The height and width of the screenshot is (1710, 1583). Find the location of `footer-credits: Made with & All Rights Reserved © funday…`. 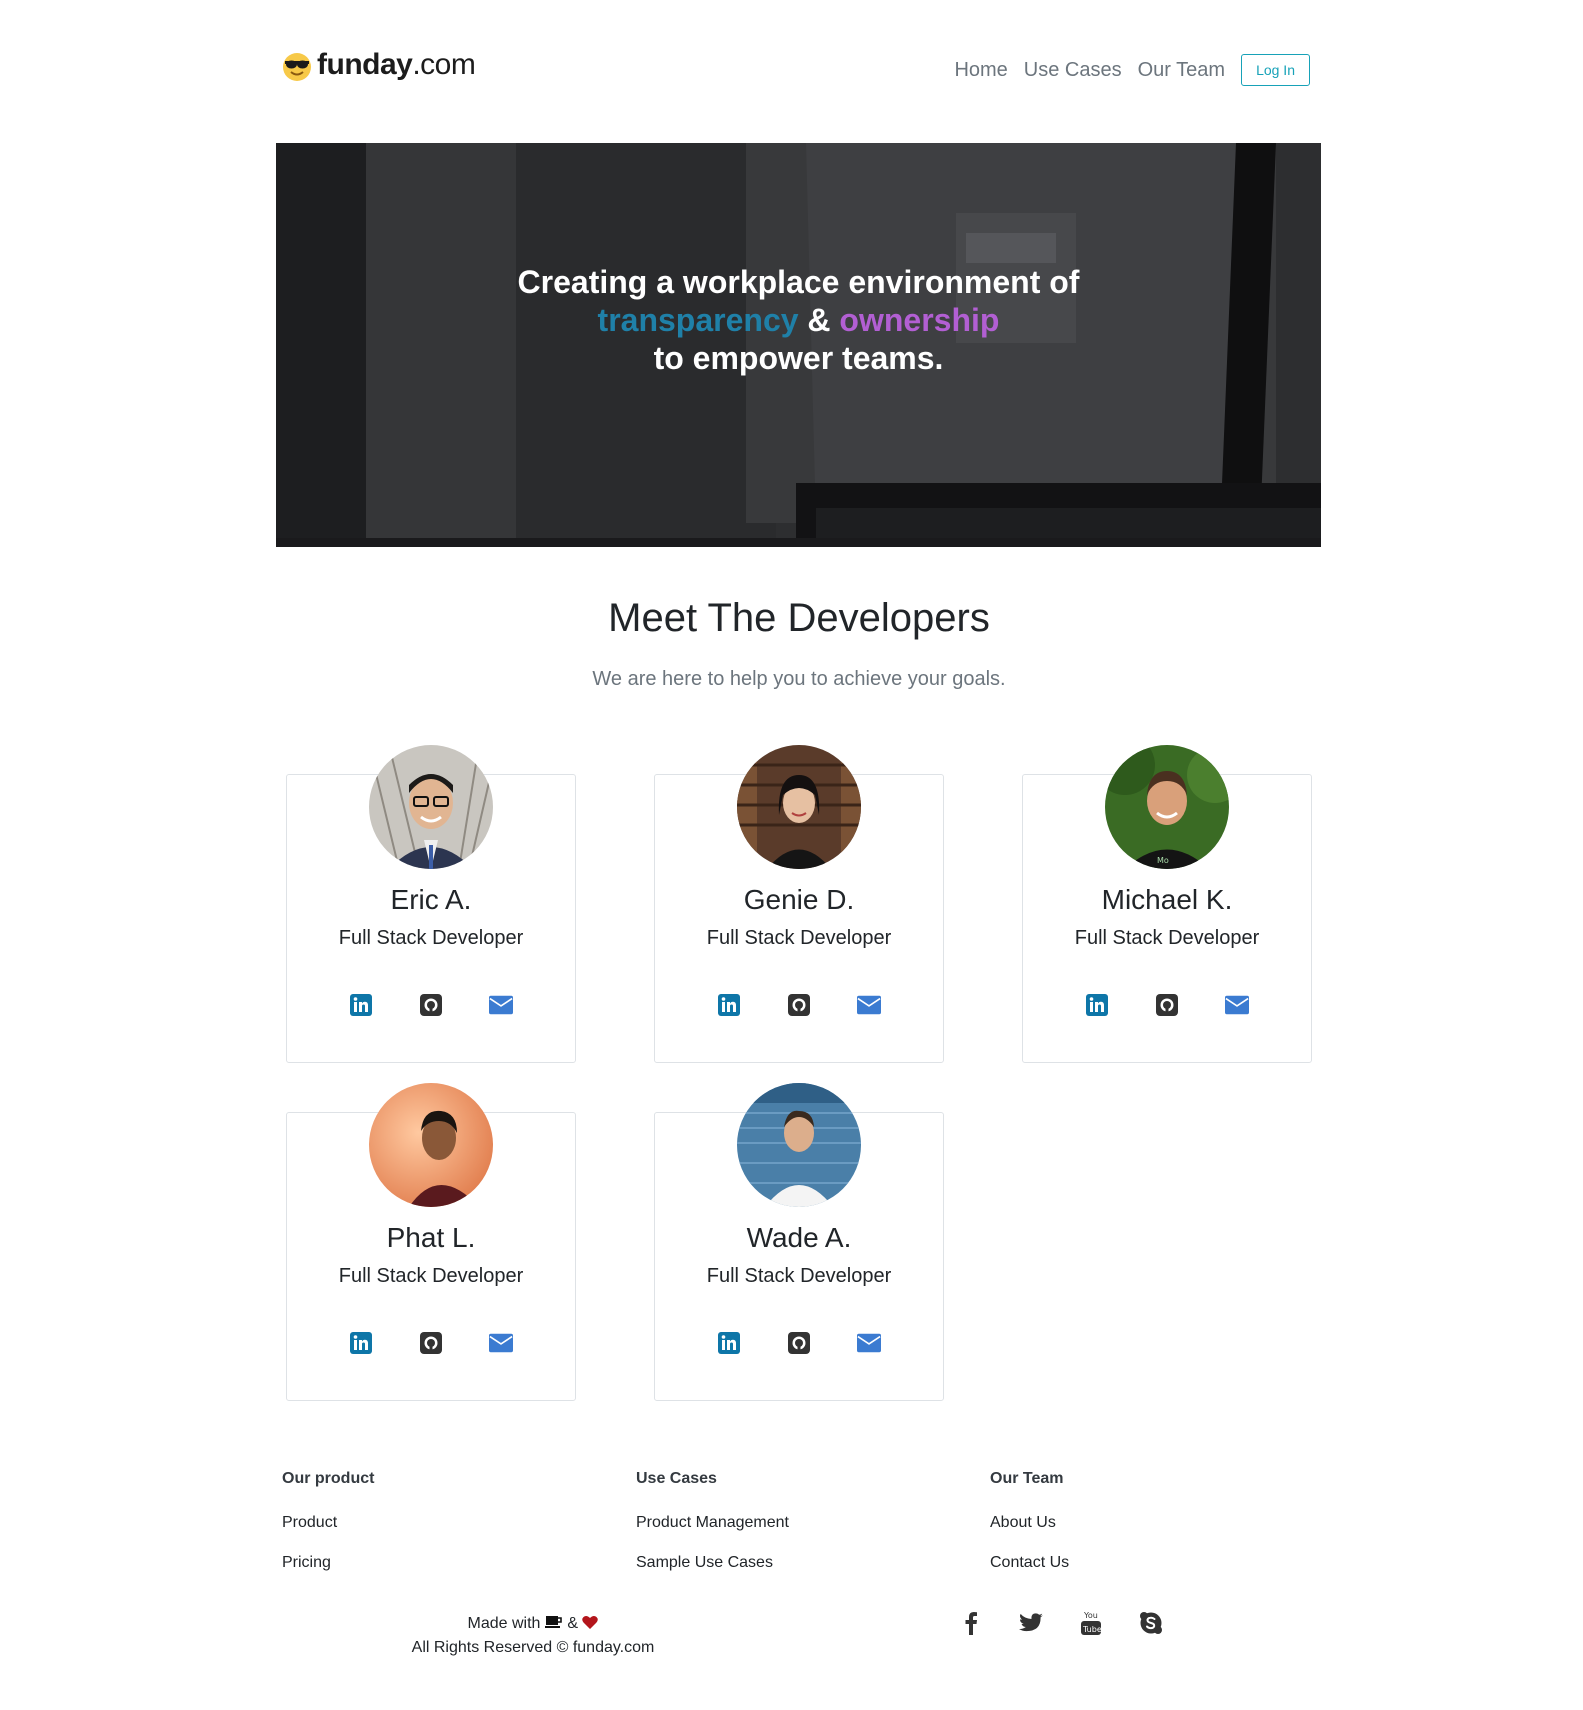

footer-credits: Made with & All Rights Reserved © funday… is located at coordinates (533, 1636).